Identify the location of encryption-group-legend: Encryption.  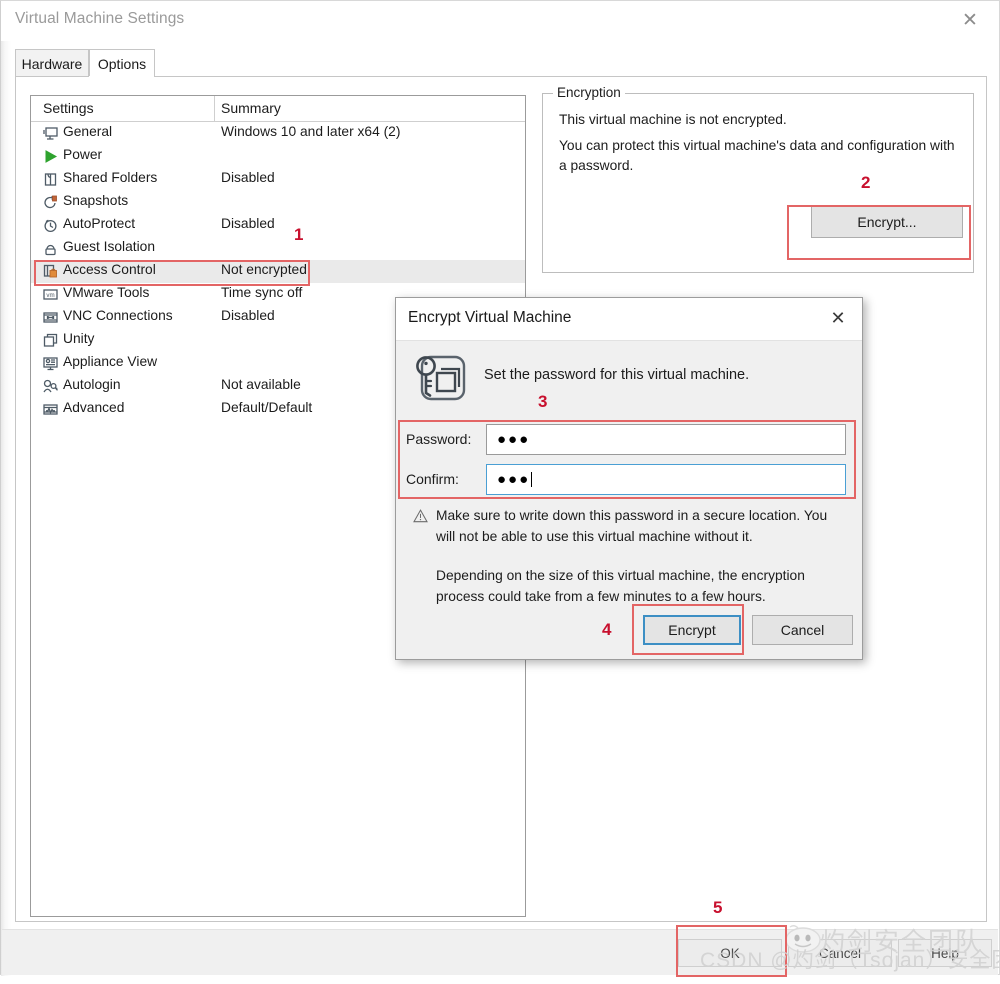
(589, 92).